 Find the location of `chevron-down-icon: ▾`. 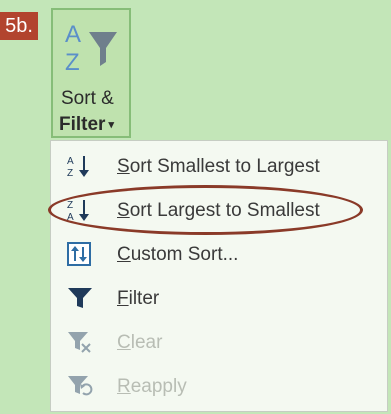

chevron-down-icon: ▾ is located at coordinates (111, 125).